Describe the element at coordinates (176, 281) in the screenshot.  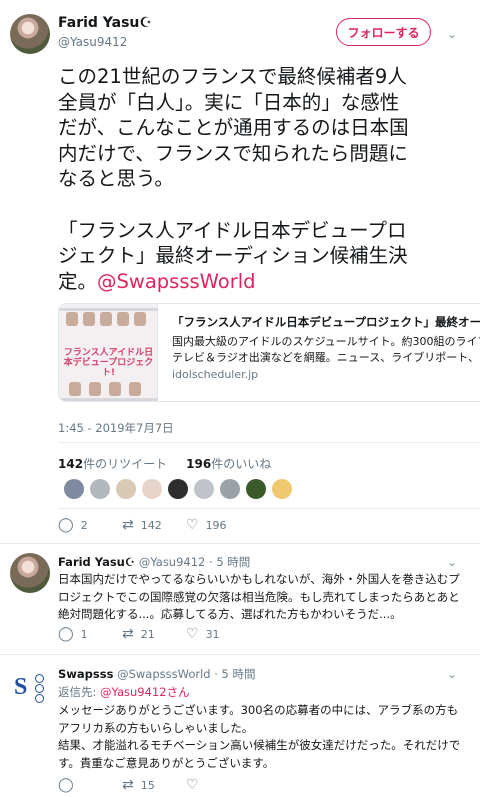
I see `mention-link: @SwapsssWorld` at that location.